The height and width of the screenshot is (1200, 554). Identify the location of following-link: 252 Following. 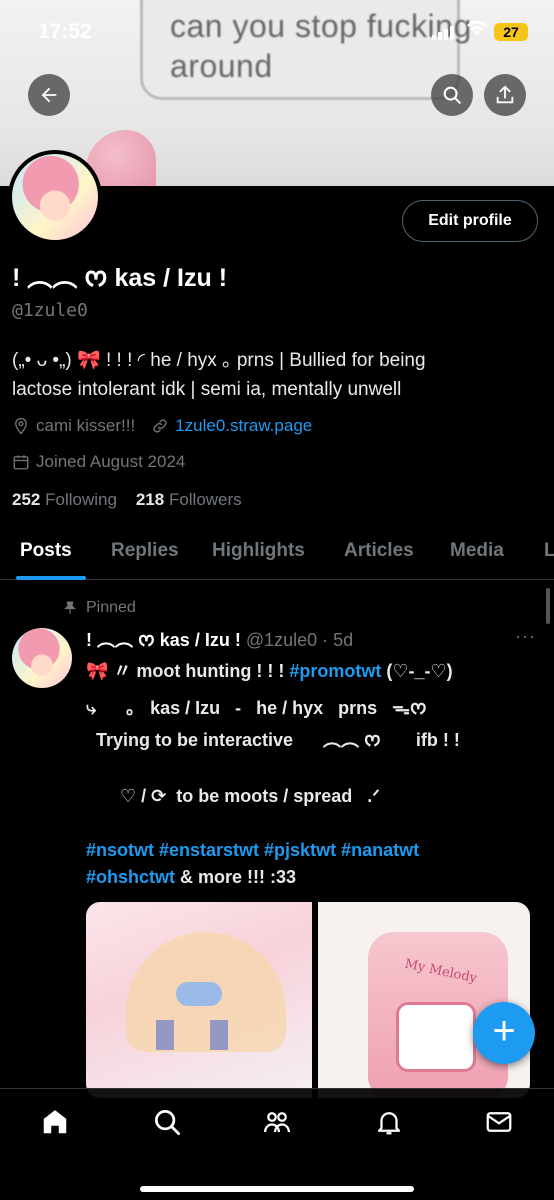
(64, 499).